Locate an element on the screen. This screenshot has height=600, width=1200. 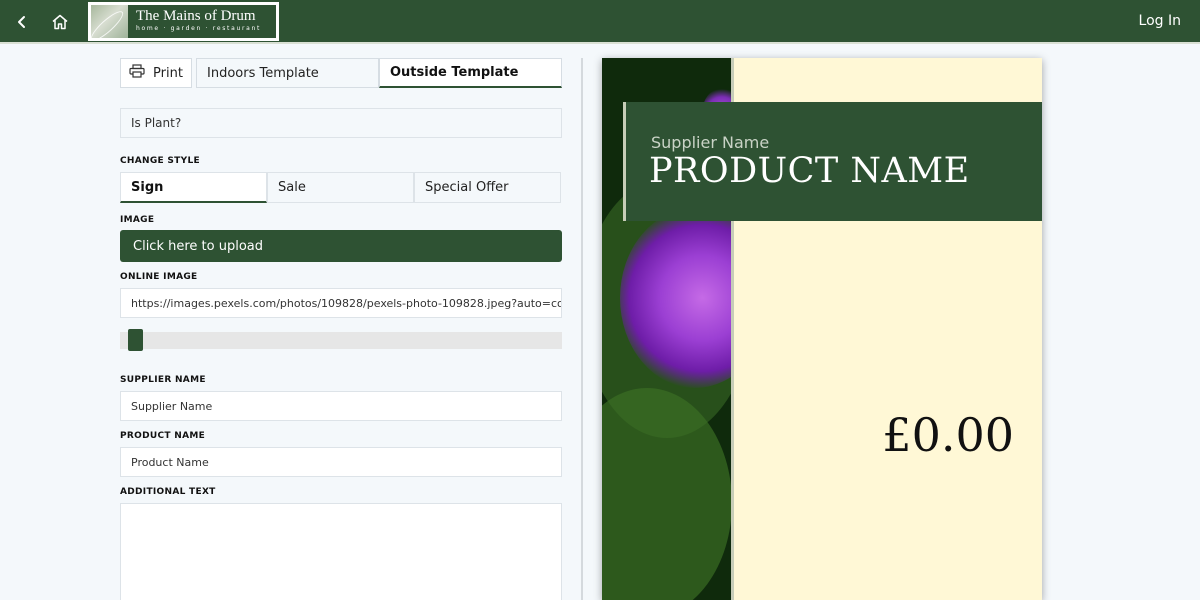
image-label: IMAGE is located at coordinates (137, 220).